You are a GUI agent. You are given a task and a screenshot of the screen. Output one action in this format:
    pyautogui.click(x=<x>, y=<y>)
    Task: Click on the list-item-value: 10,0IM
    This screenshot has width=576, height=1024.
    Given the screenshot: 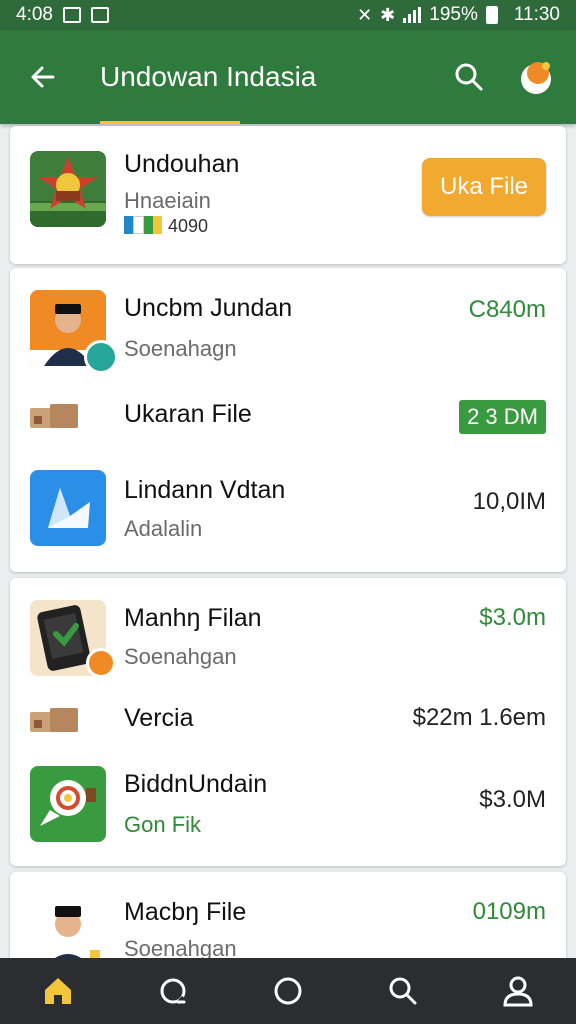 What is the action you would take?
    pyautogui.click(x=509, y=501)
    